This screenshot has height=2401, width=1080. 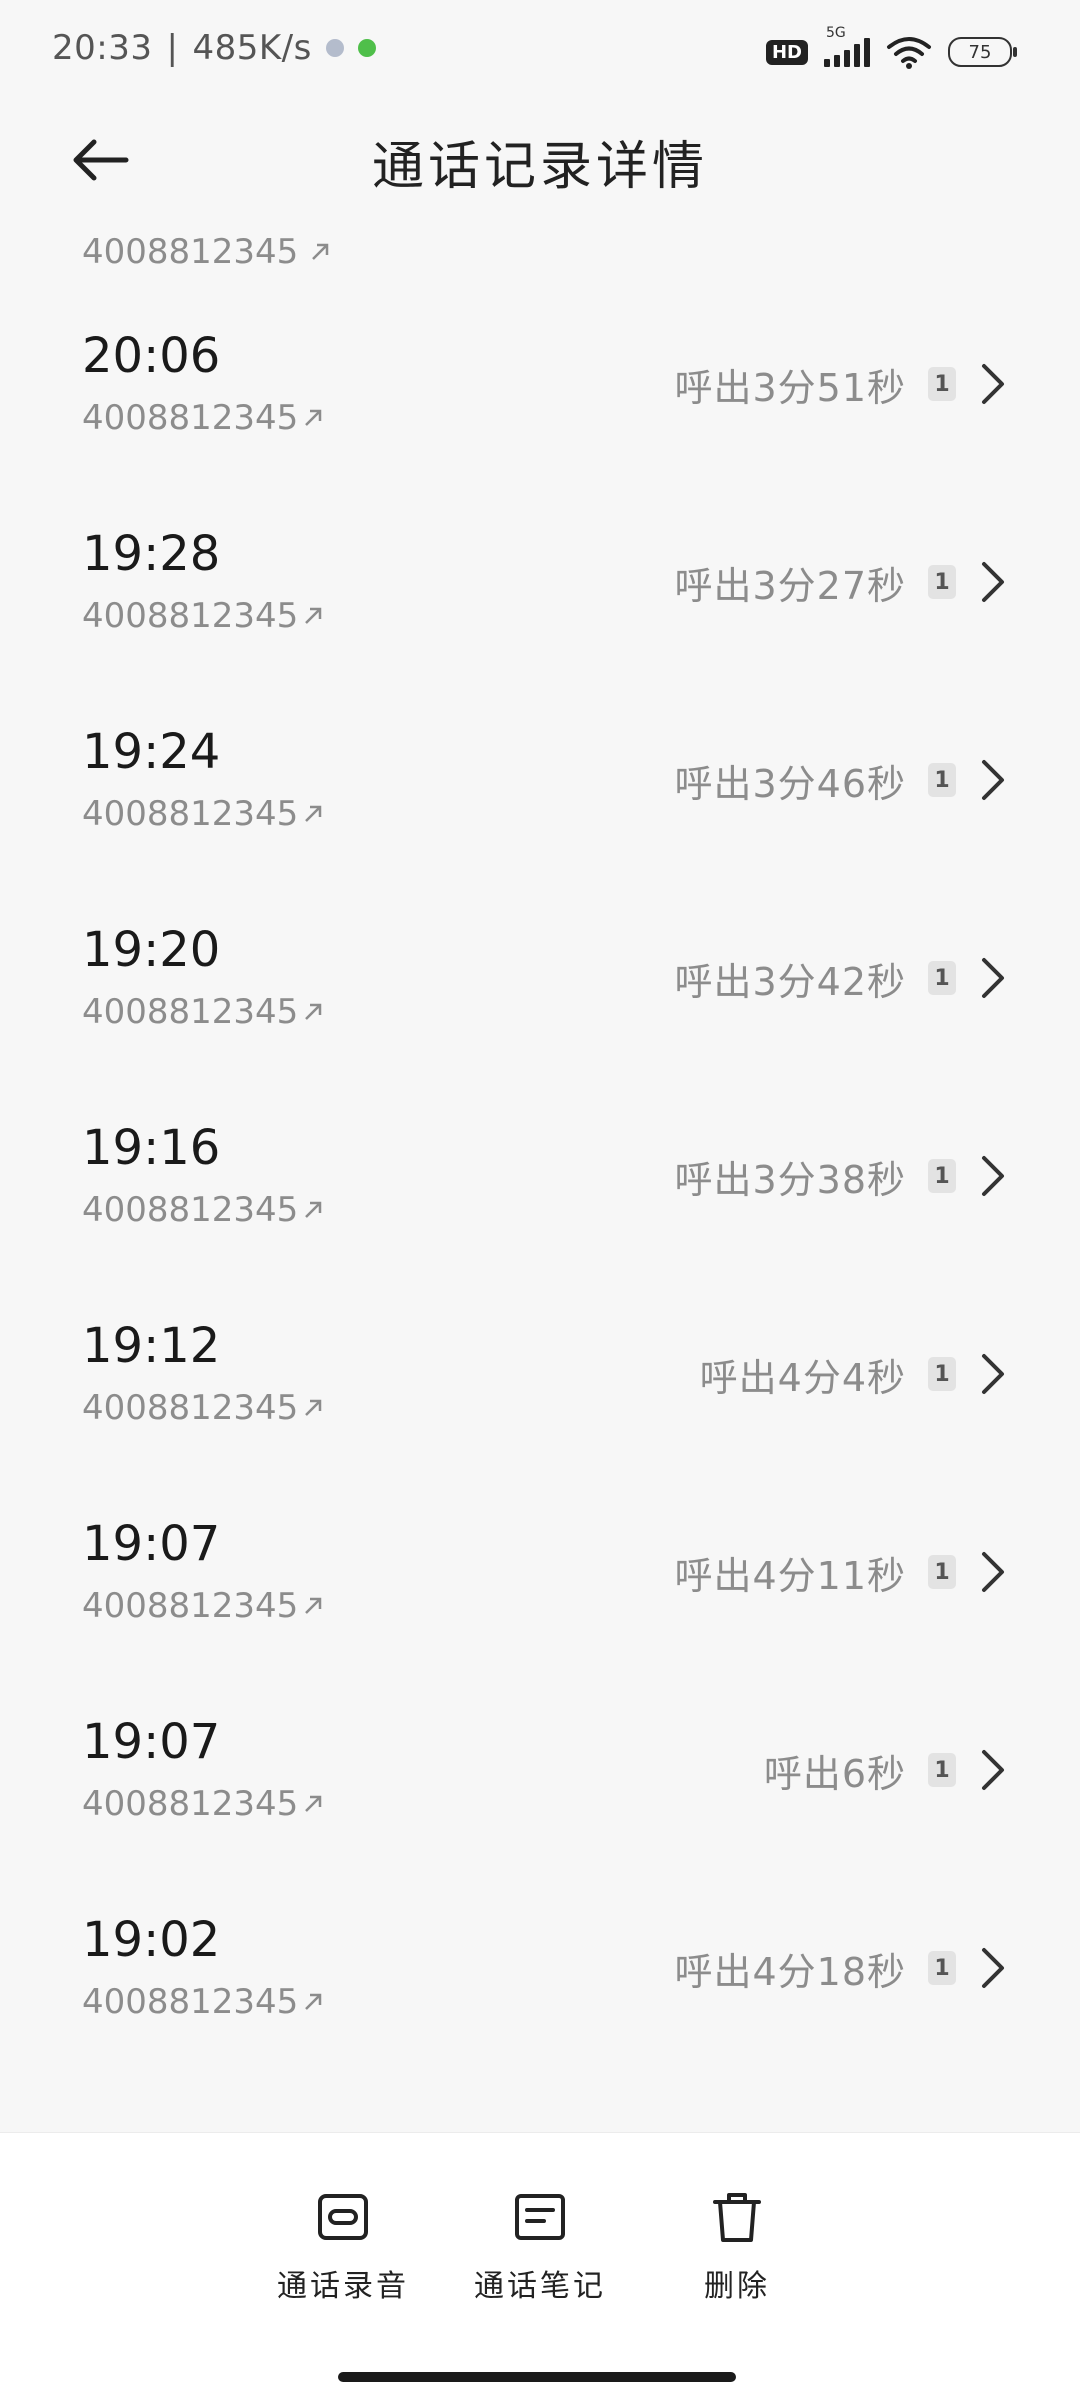 I want to click on call-duration: 呼出3分38秒, so click(x=790, y=1179).